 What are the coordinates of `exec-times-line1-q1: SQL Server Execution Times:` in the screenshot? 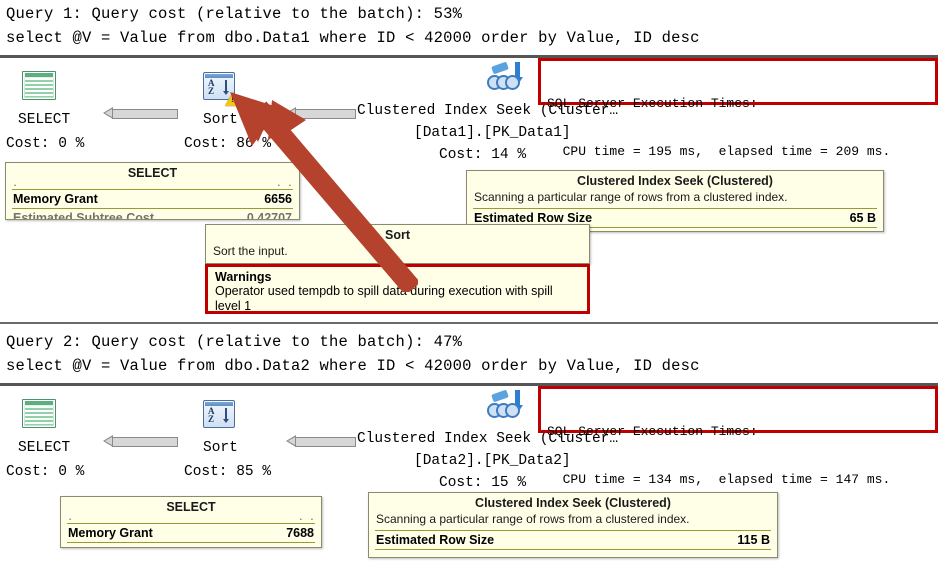 It's located at (652, 103).